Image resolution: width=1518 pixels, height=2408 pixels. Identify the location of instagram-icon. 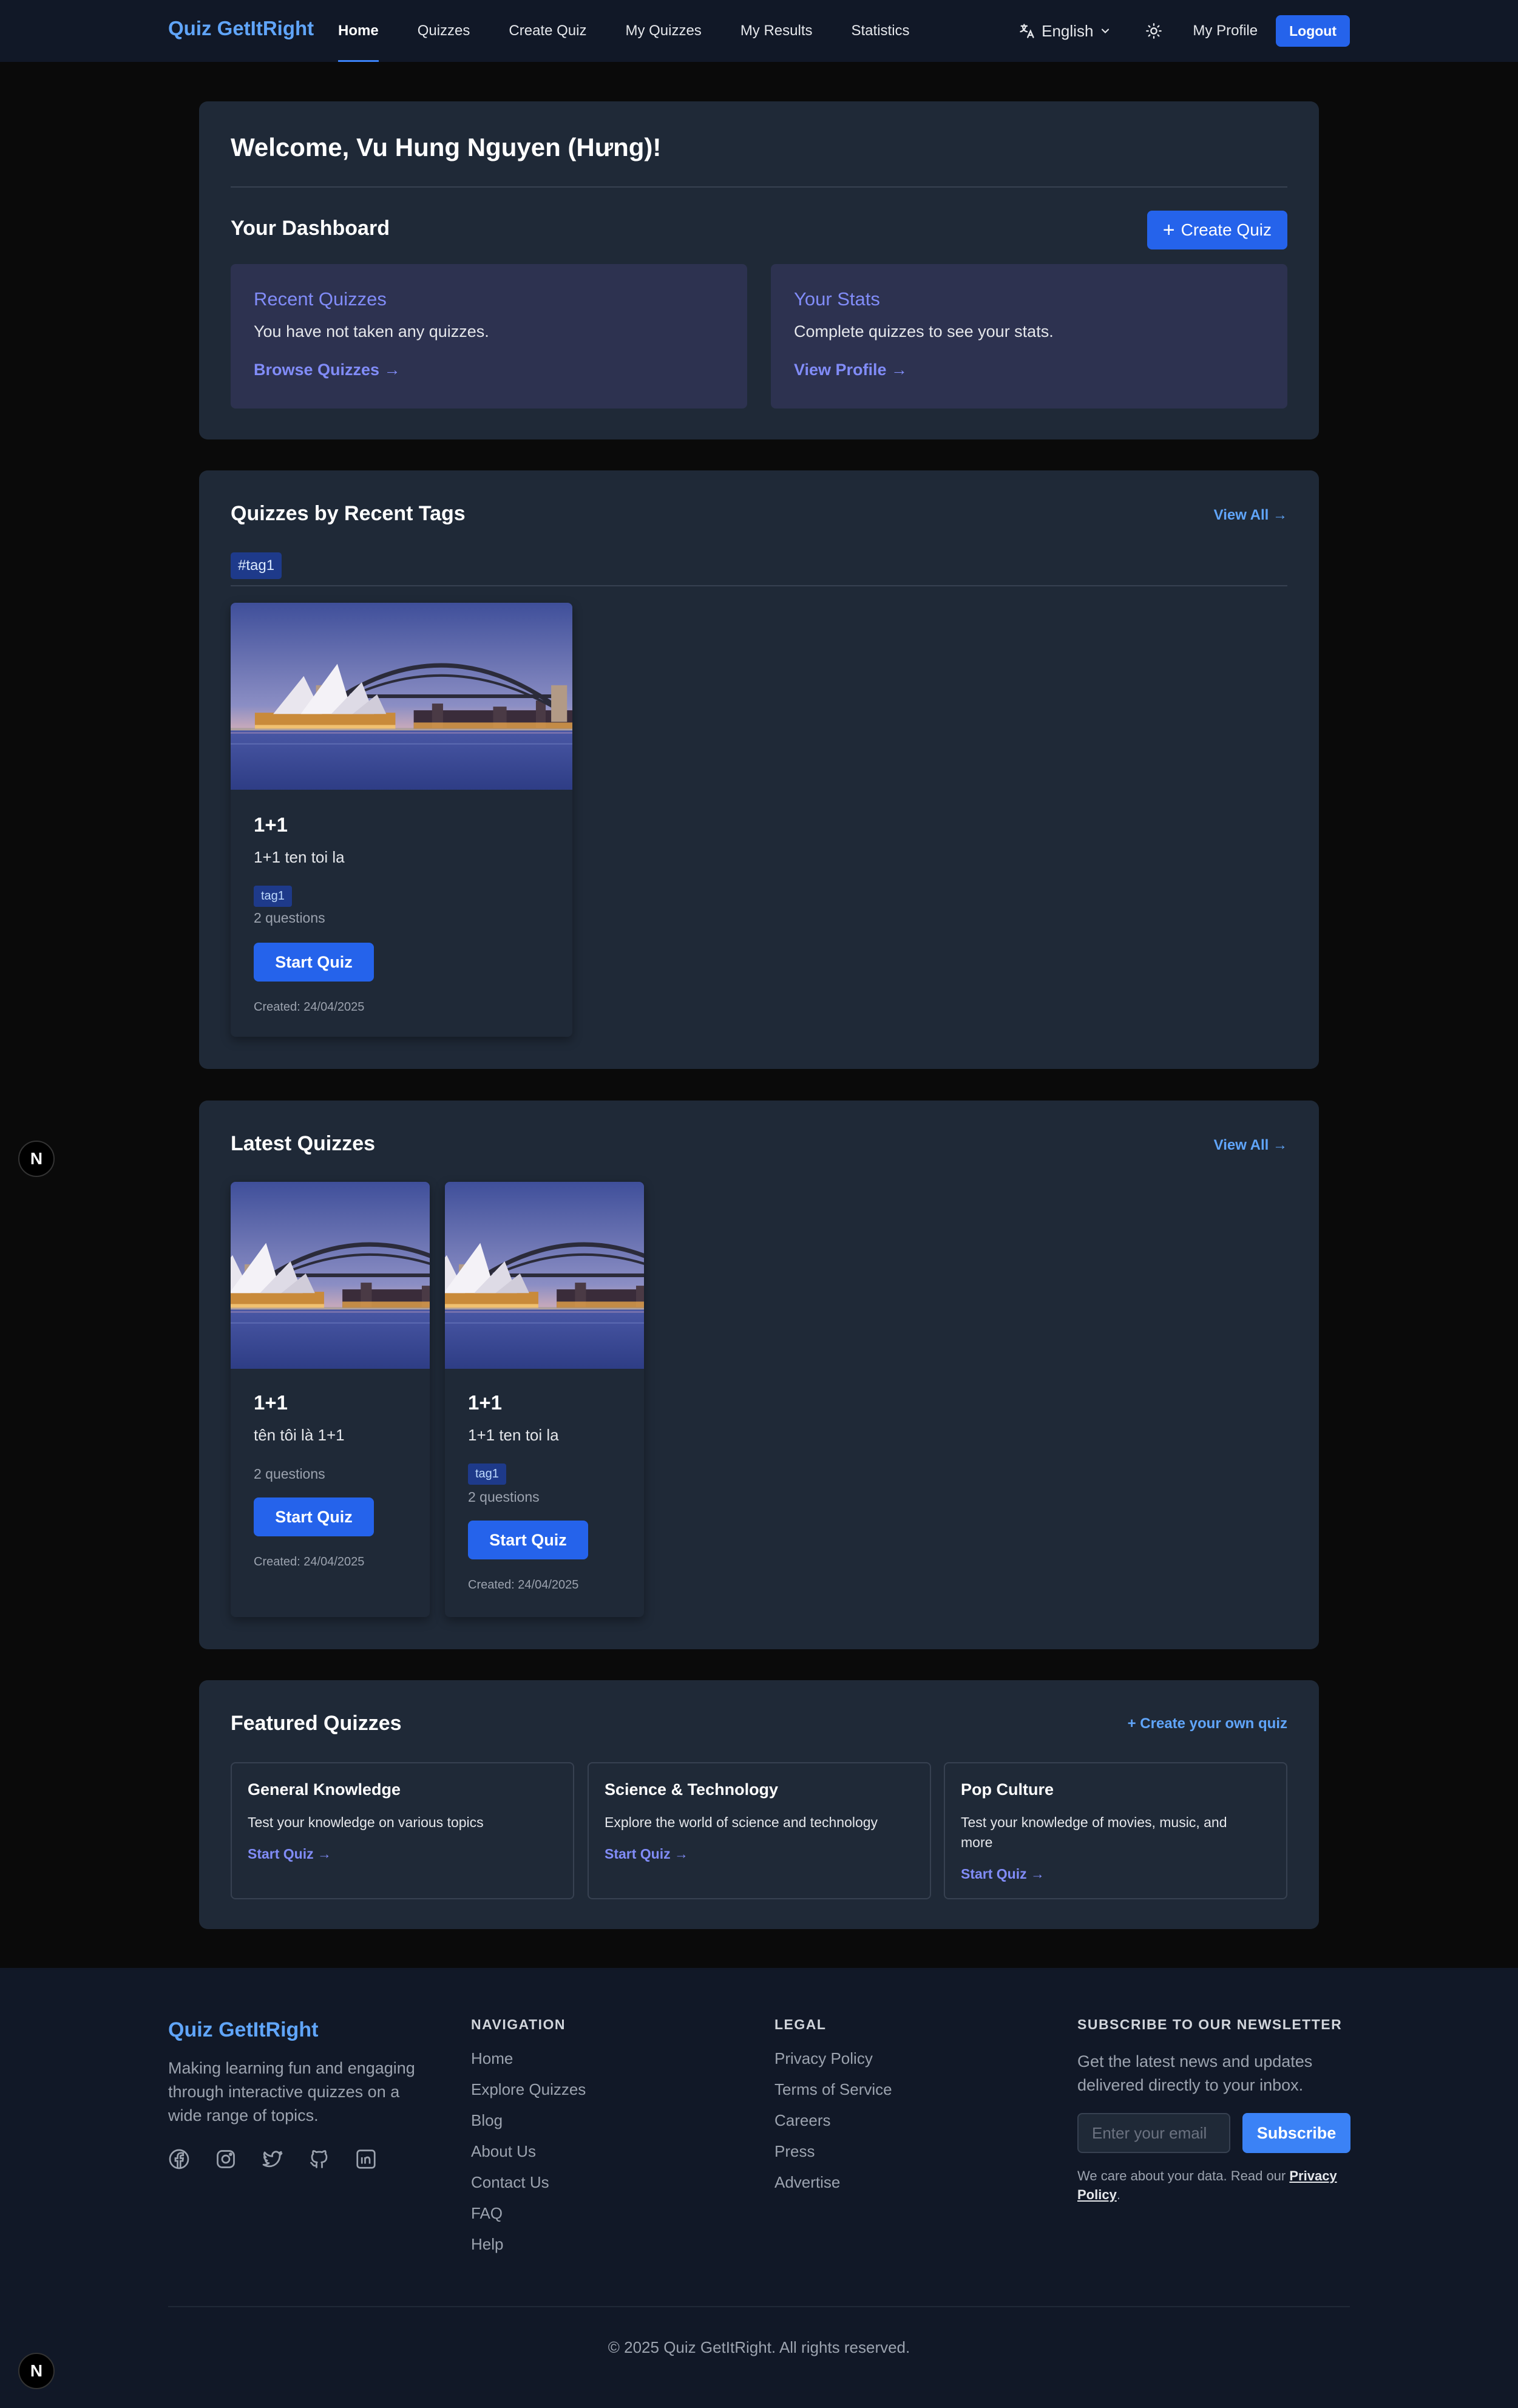
(227, 2160).